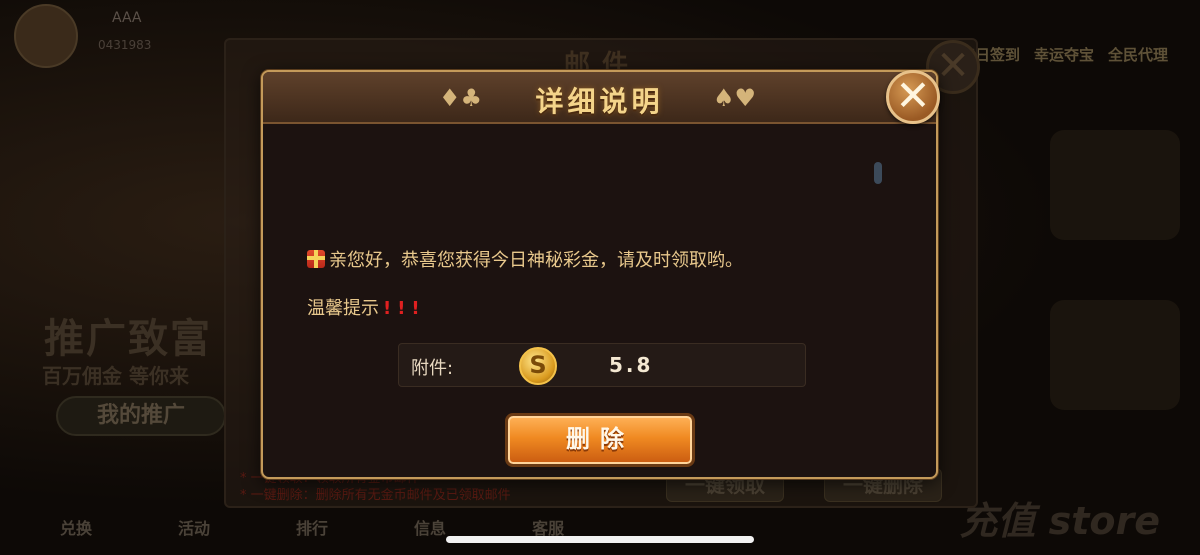  What do you see at coordinates (430, 528) in the screenshot?
I see `nav-info: 信息` at bounding box center [430, 528].